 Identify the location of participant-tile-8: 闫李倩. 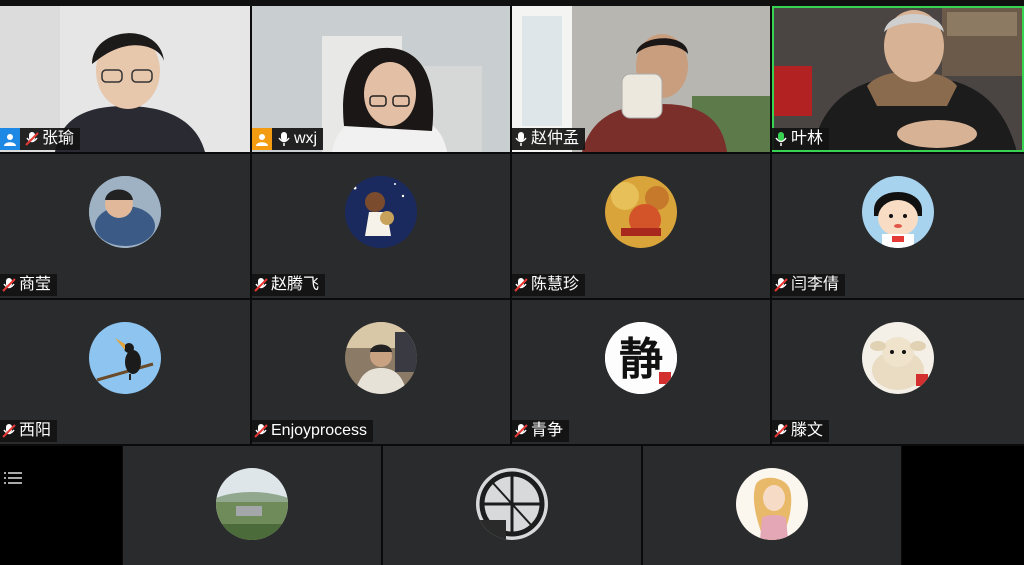
(898, 226).